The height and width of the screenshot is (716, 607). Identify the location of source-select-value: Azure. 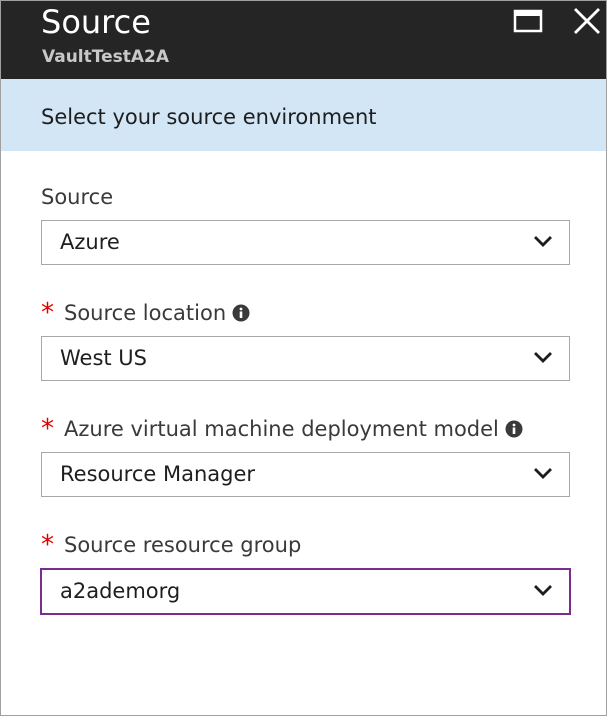
(90, 242).